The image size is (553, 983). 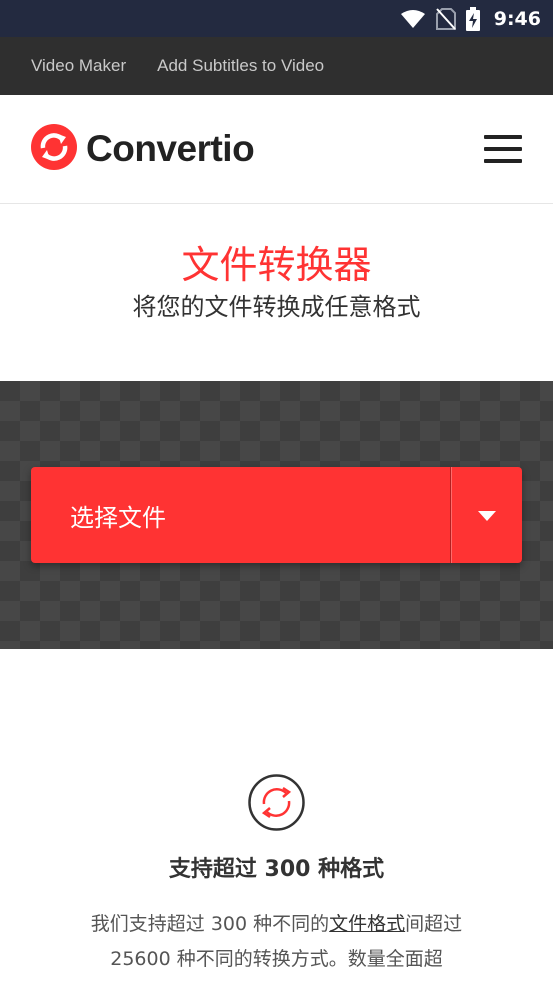 I want to click on choose-file-dropdown, so click(x=486, y=515).